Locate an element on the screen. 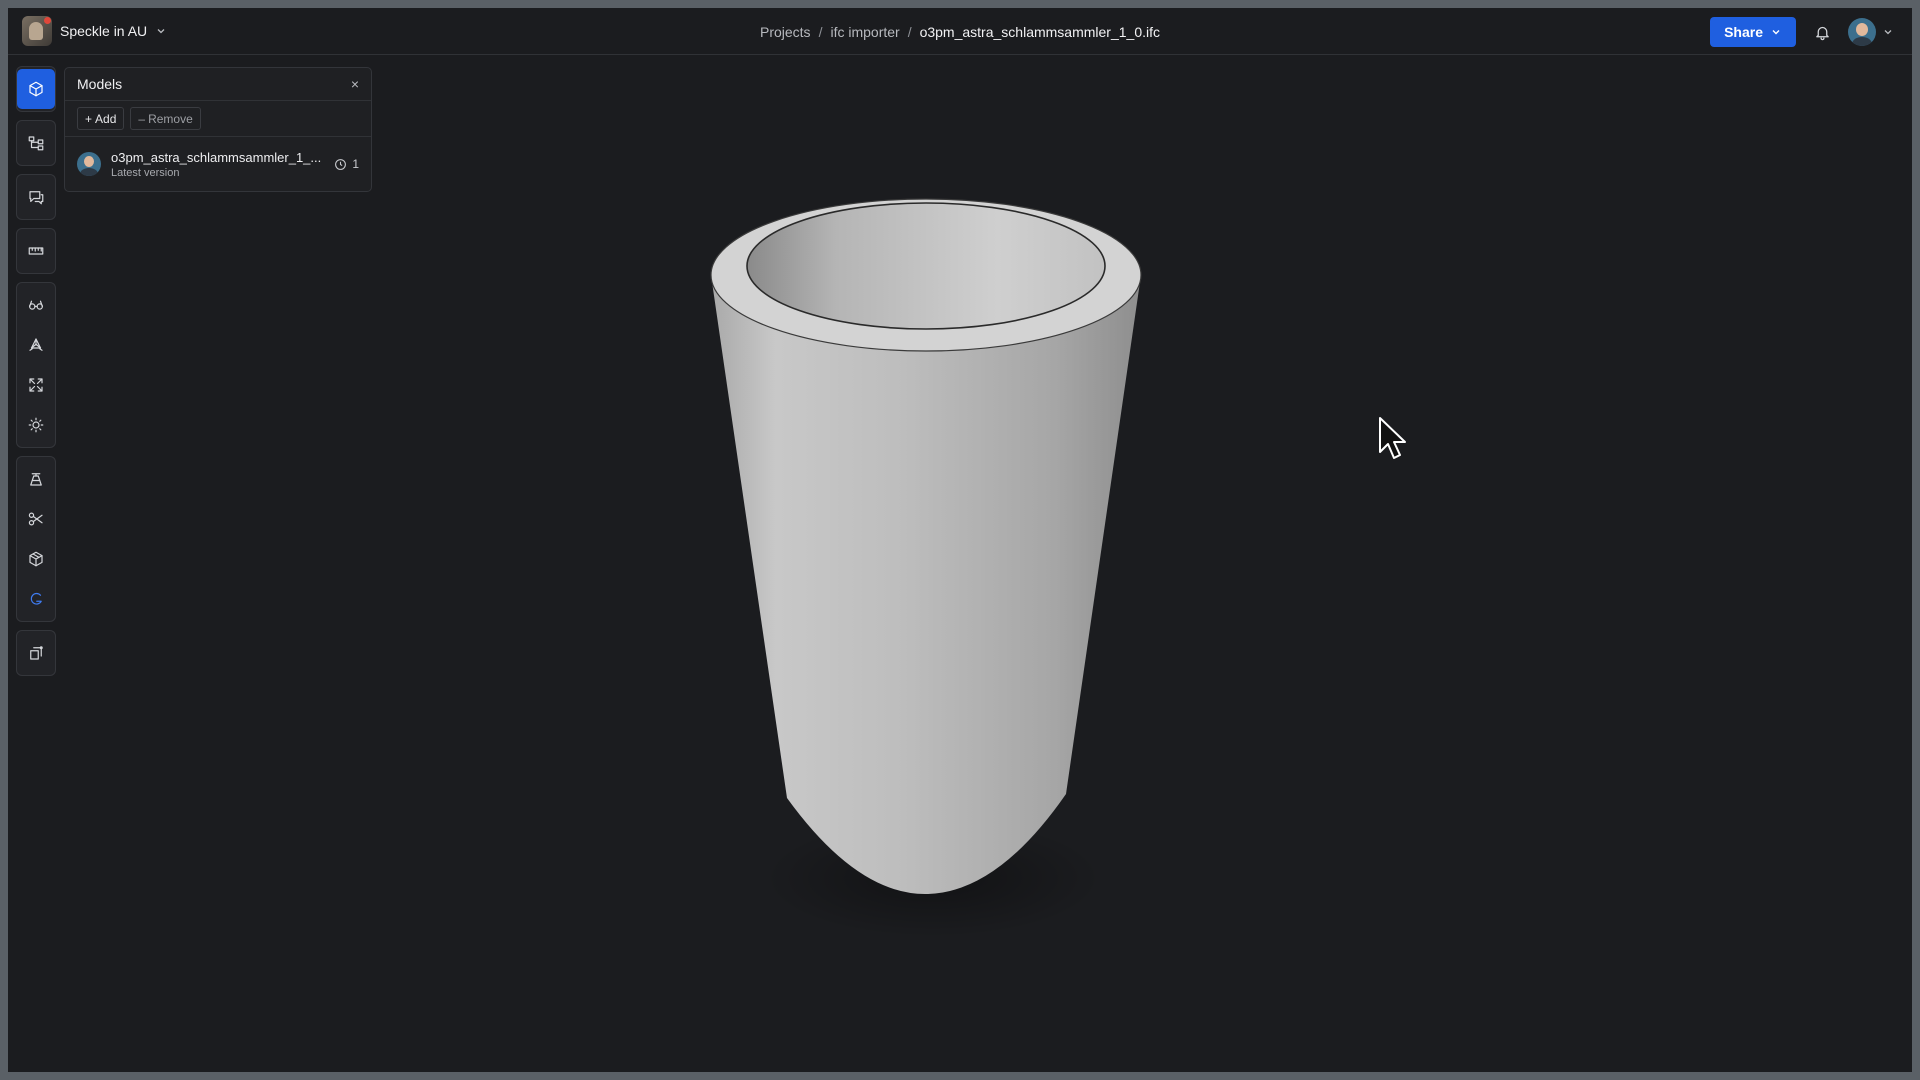 The width and height of the screenshot is (1920, 1080). measure-button is located at coordinates (36, 251).